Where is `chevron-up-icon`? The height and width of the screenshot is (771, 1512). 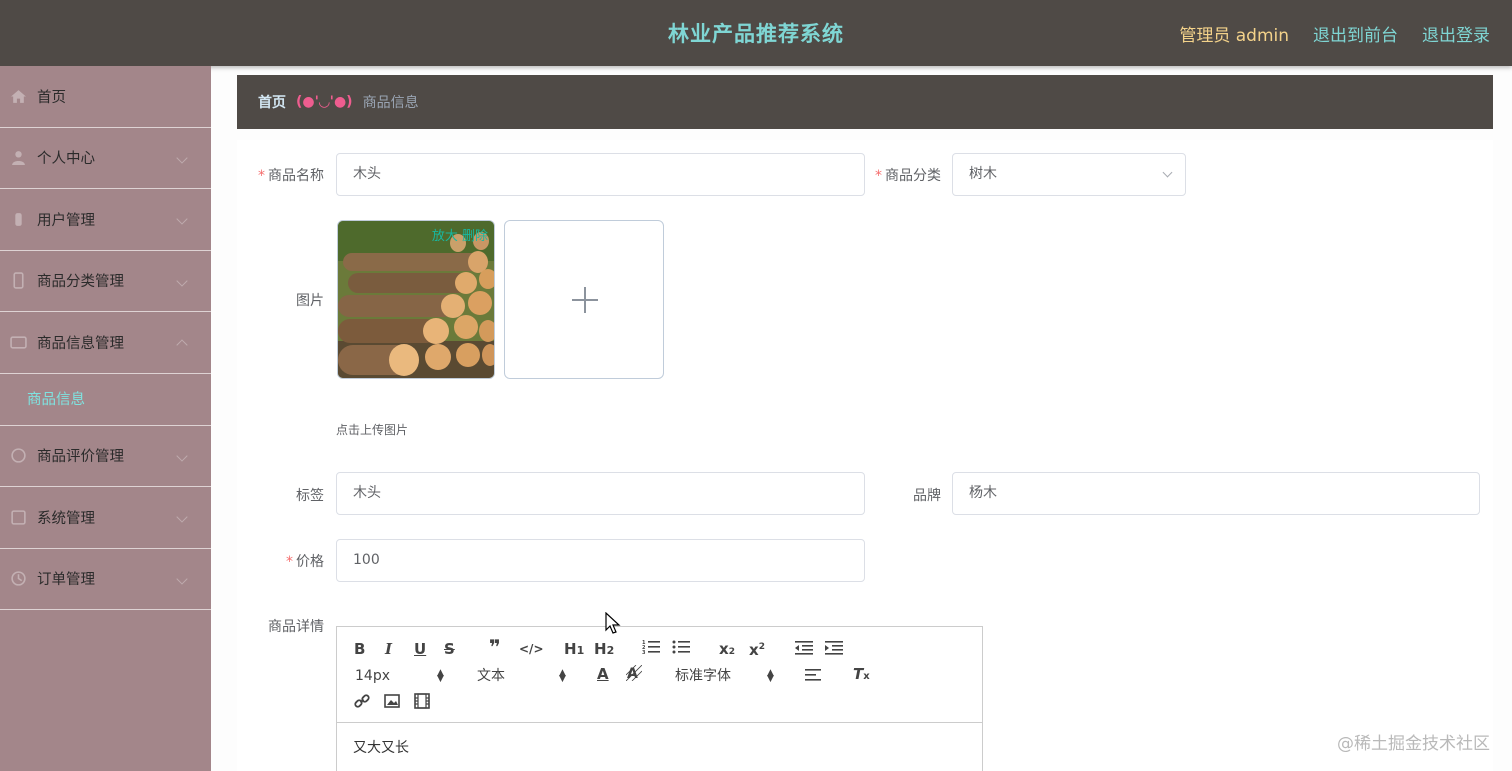
chevron-up-icon is located at coordinates (182, 345).